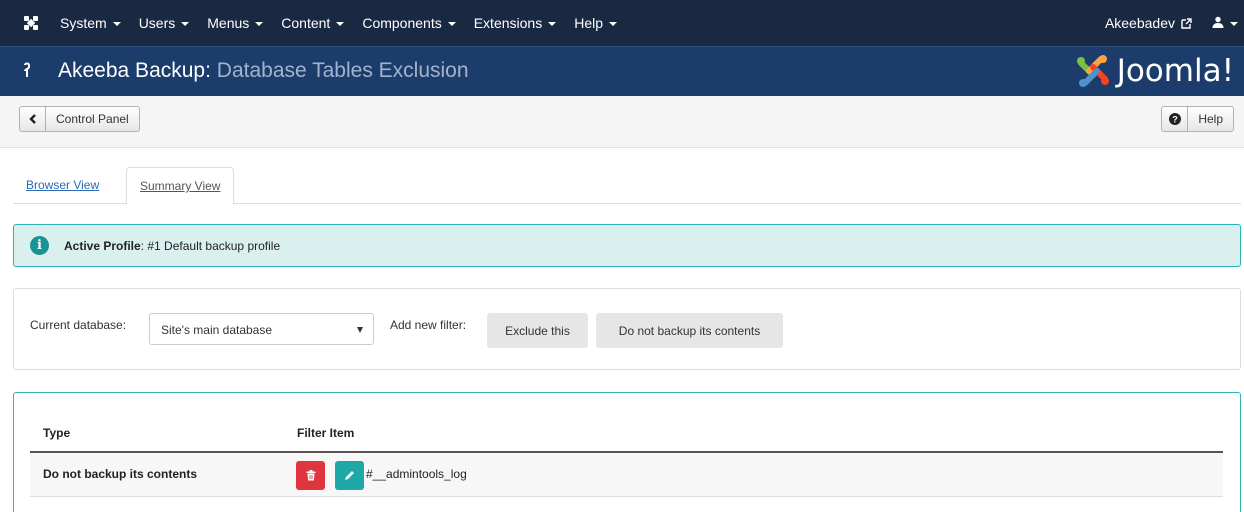 Image resolution: width=1244 pixels, height=512 pixels. I want to click on external-link-icon, so click(1186, 23).